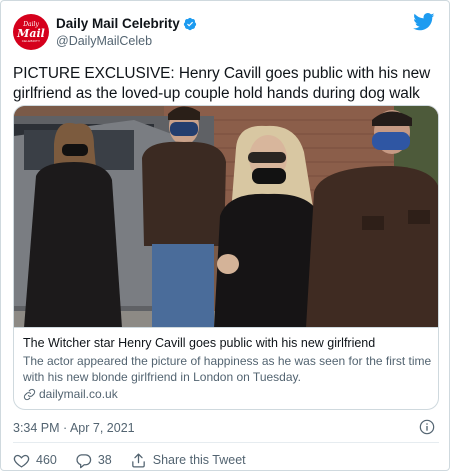  Describe the element at coordinates (226, 442) in the screenshot. I see `divider` at that location.